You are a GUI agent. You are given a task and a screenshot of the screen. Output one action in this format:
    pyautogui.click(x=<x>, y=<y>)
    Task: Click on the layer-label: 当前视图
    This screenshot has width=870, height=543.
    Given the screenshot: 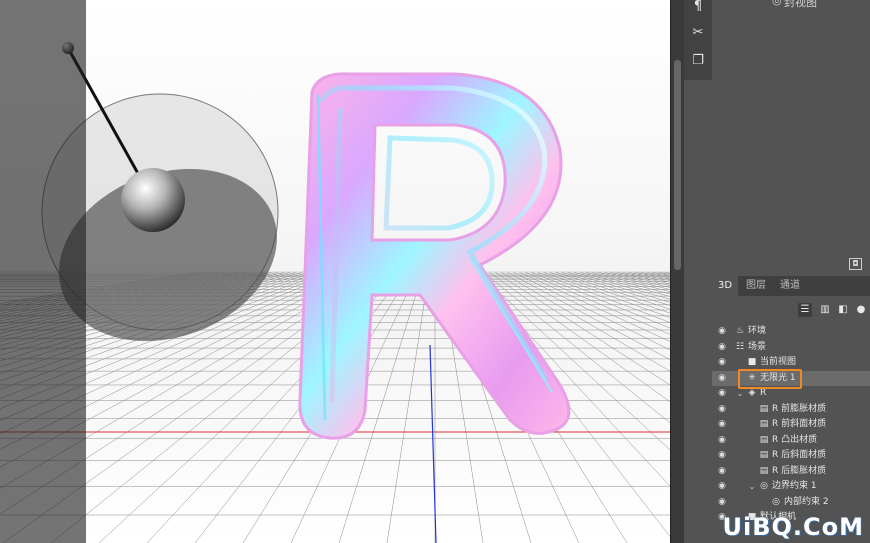 What is the action you would take?
    pyautogui.click(x=778, y=362)
    